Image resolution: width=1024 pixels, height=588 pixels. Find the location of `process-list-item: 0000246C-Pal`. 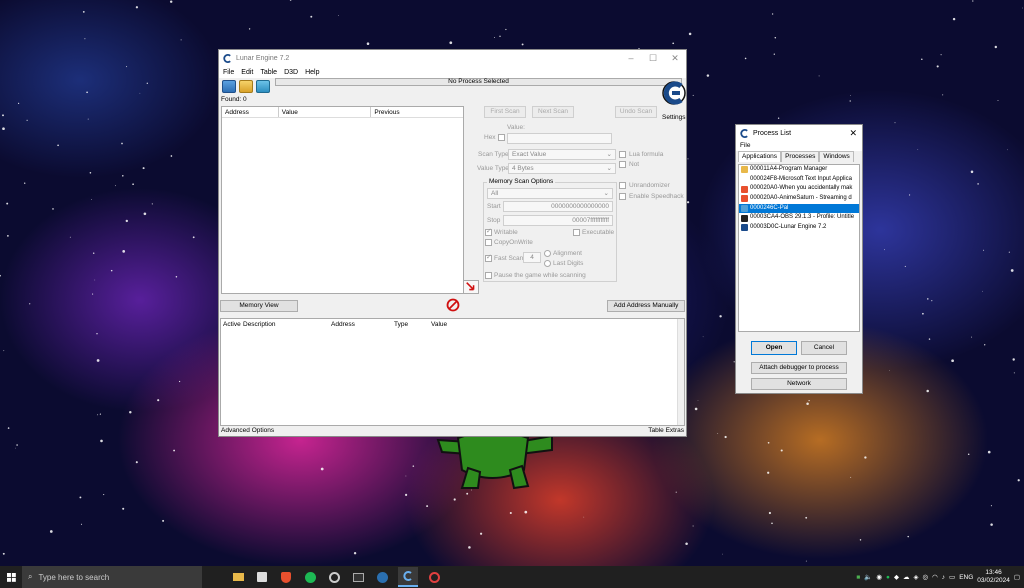

process-list-item: 0000246C-Pal is located at coordinates (799, 208).